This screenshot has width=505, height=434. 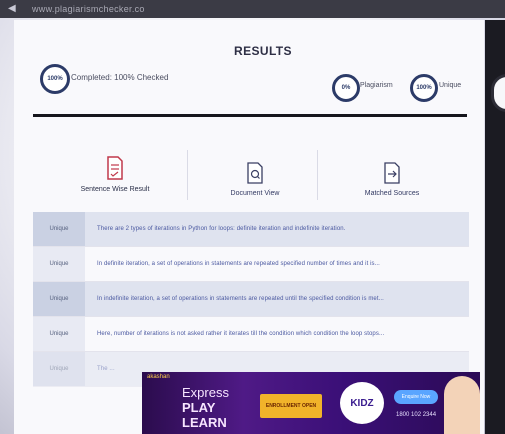 I want to click on unique-label: Unique, so click(x=450, y=85).